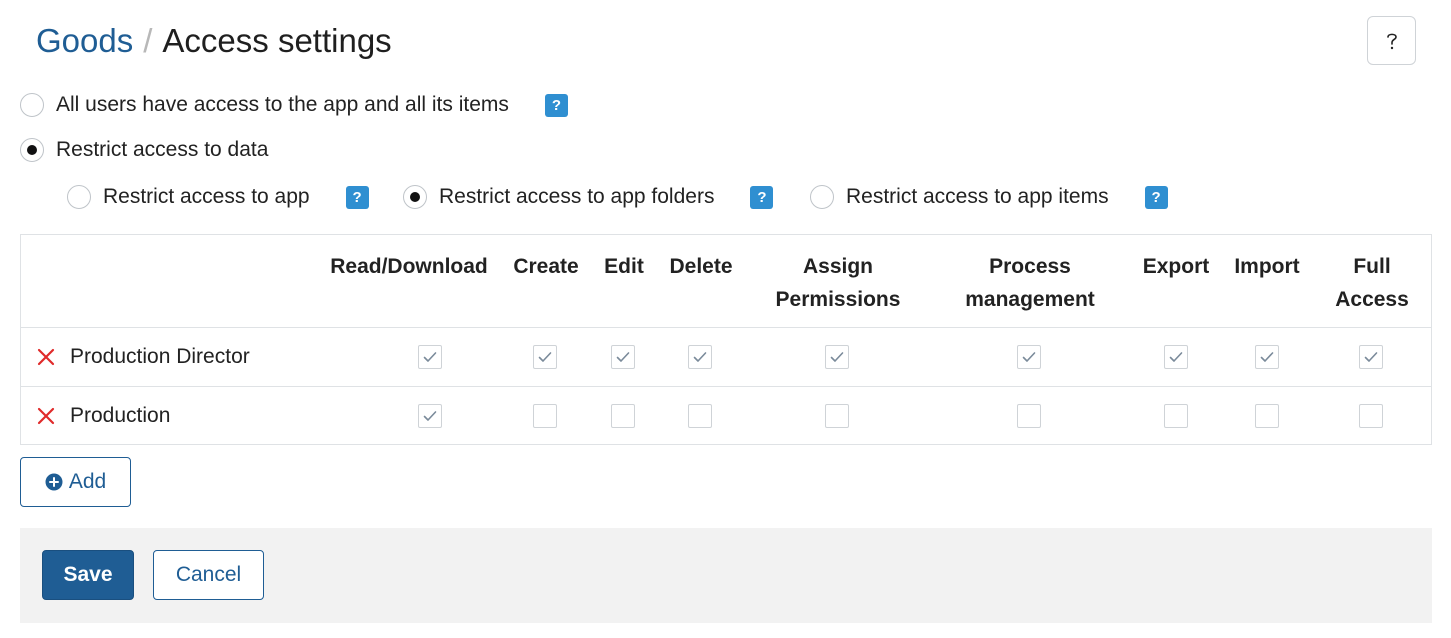  What do you see at coordinates (357, 197) in the screenshot?
I see `restrict-app-help-icon: ?` at bounding box center [357, 197].